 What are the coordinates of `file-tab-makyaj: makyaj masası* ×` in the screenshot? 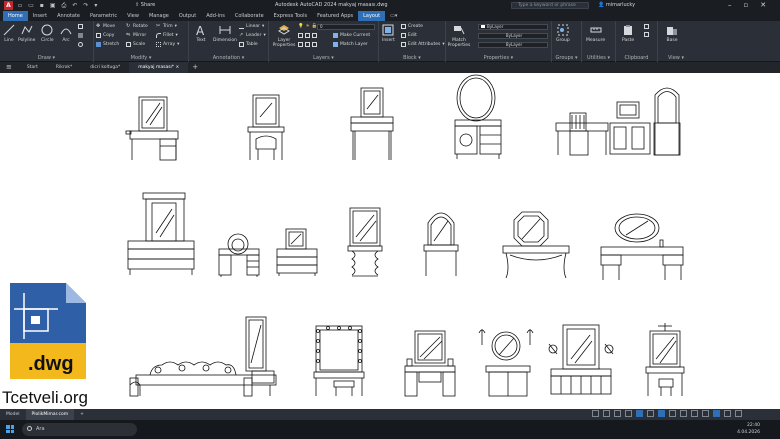 It's located at (159, 67).